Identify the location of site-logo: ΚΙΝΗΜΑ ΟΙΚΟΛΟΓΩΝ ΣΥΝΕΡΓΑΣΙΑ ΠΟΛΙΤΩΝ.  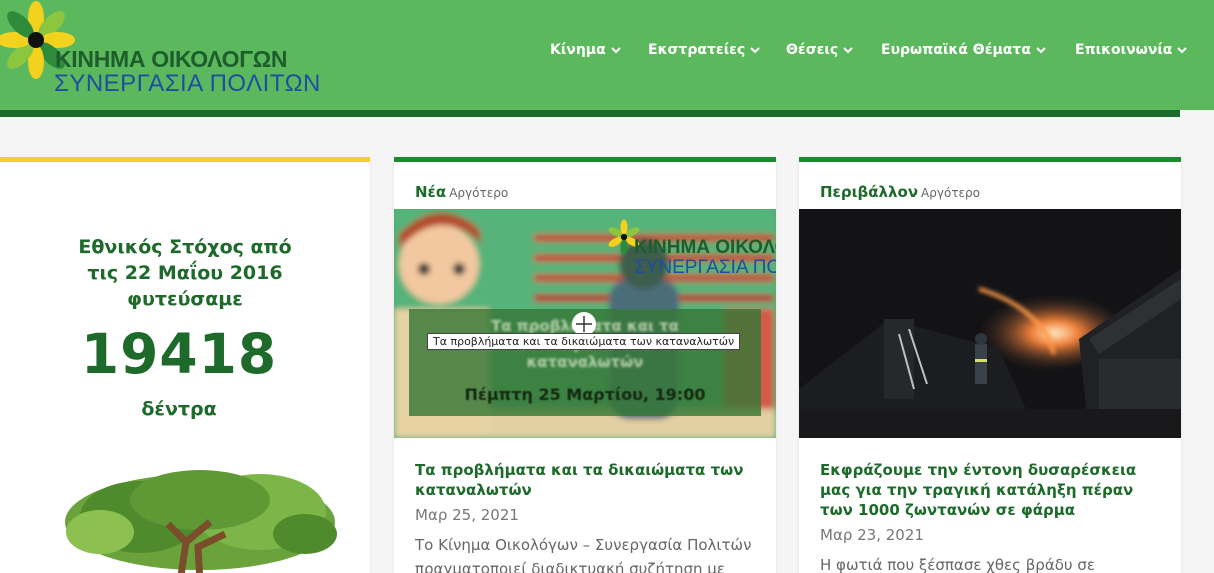
(160, 51).